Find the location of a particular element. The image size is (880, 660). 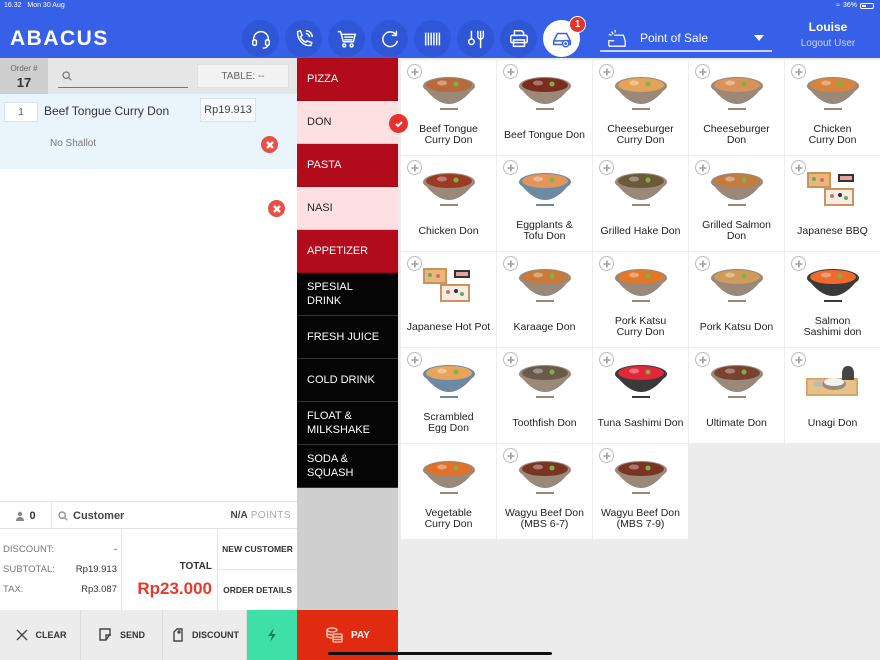

discount-button: DISCOUNT is located at coordinates (205, 635).